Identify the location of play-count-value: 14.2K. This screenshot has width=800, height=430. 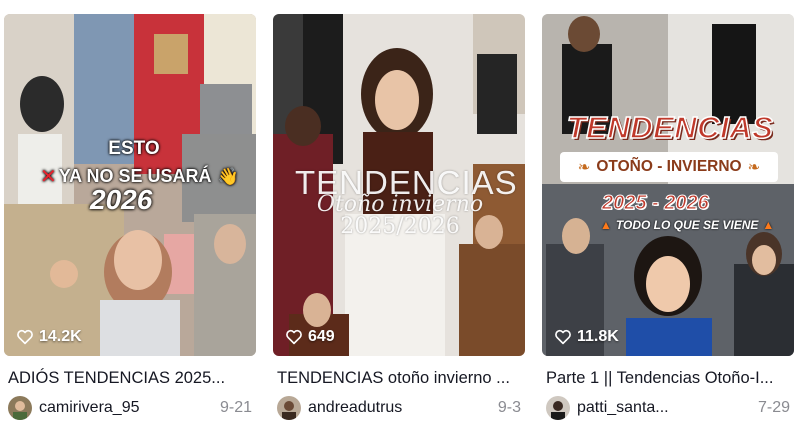
(60, 336).